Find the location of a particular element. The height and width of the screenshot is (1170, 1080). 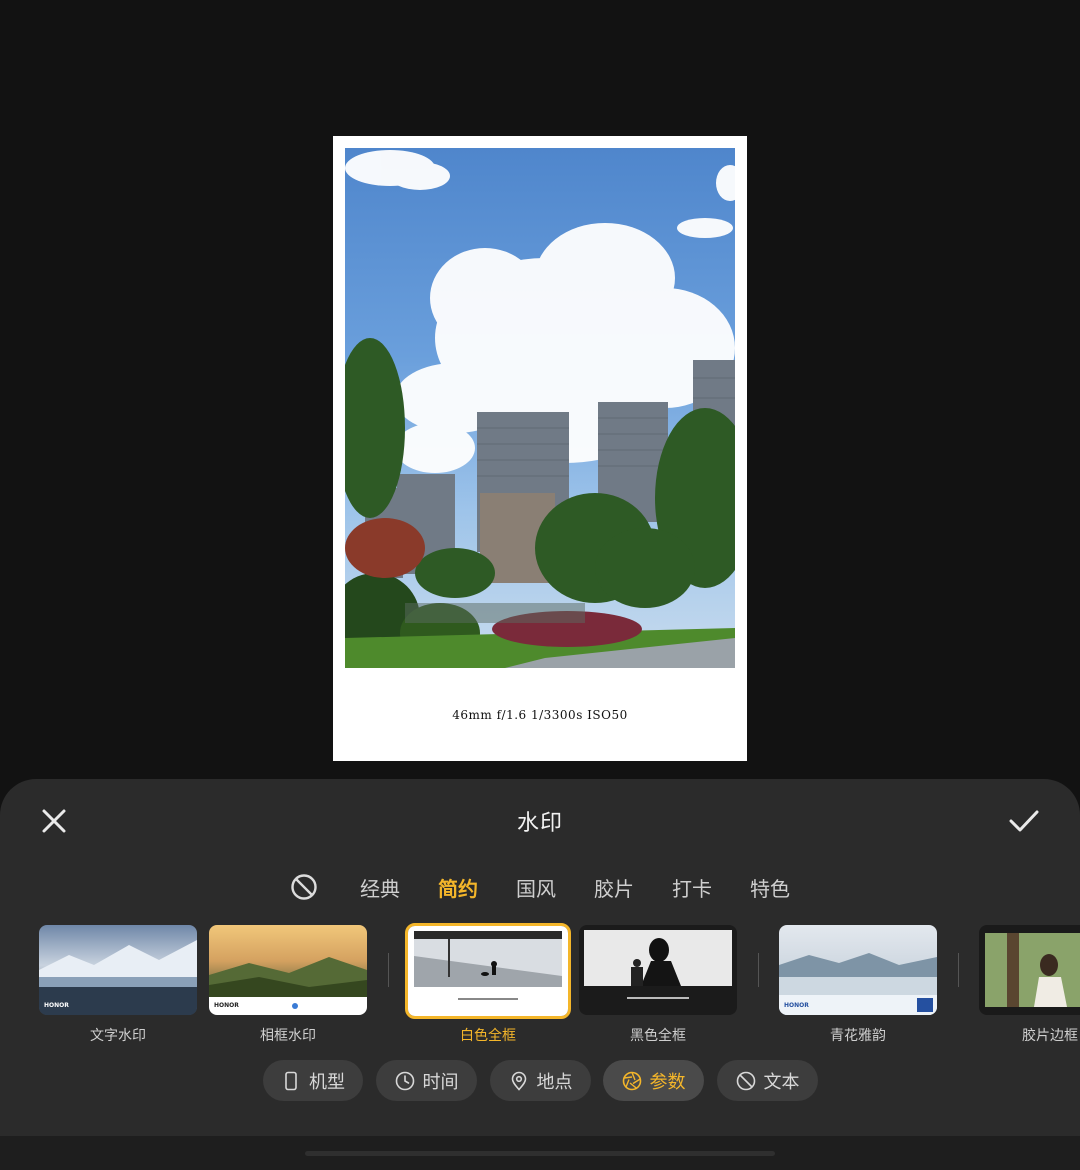

check-icon is located at coordinates (1024, 821).